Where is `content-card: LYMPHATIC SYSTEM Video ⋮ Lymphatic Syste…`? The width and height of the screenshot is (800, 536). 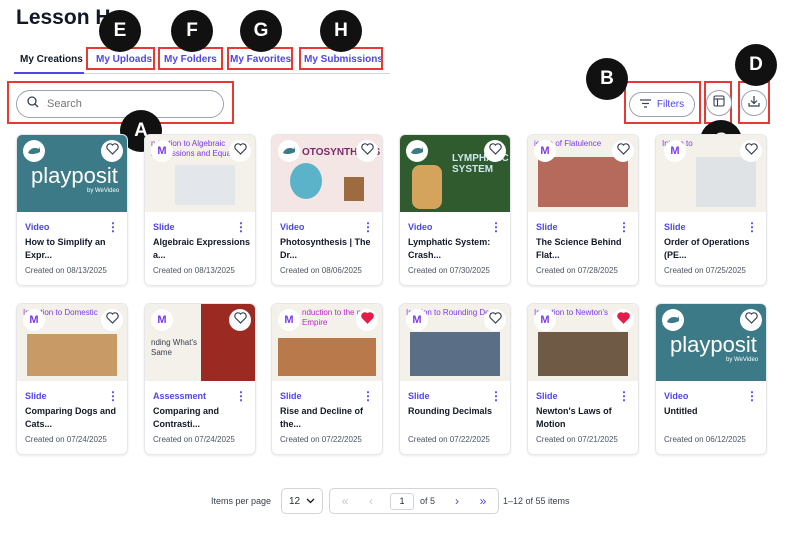 content-card: LYMPHATIC SYSTEM Video ⋮ Lymphatic Syste… is located at coordinates (455, 210).